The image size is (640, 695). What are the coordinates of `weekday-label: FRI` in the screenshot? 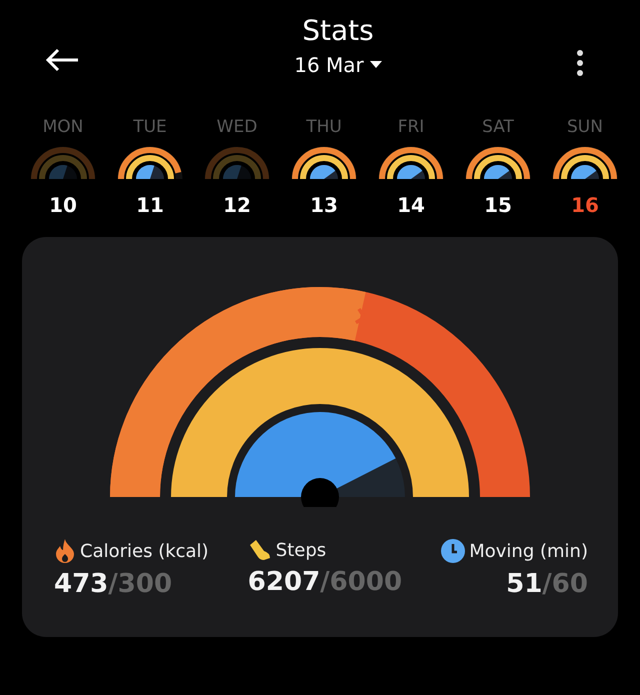 It's located at (411, 127).